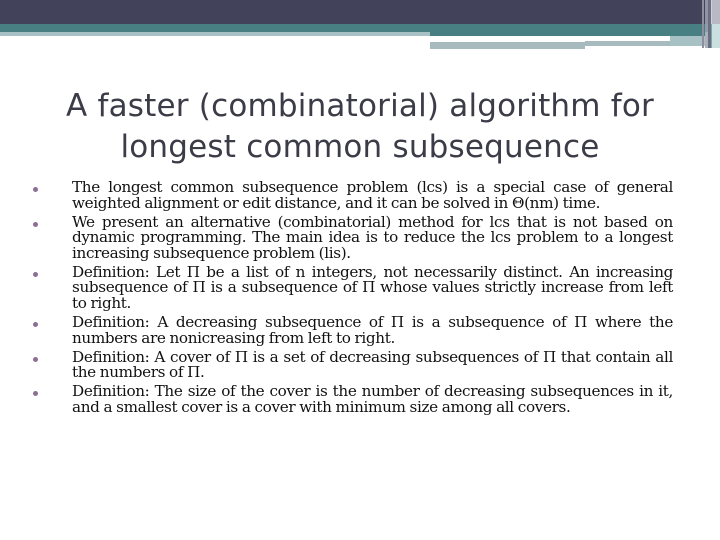 This screenshot has width=720, height=540. Describe the element at coordinates (360, 28) in the screenshot. I see `header-band-teal` at that location.